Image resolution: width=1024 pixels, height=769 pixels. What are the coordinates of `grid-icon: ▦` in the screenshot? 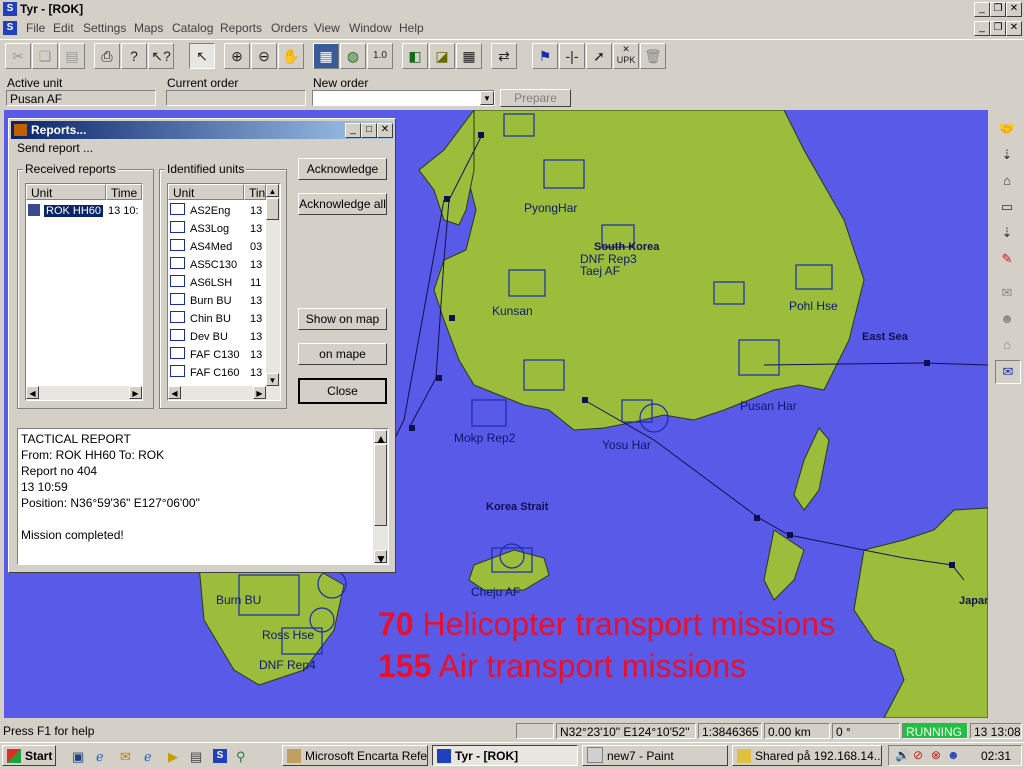 It's located at (469, 56).